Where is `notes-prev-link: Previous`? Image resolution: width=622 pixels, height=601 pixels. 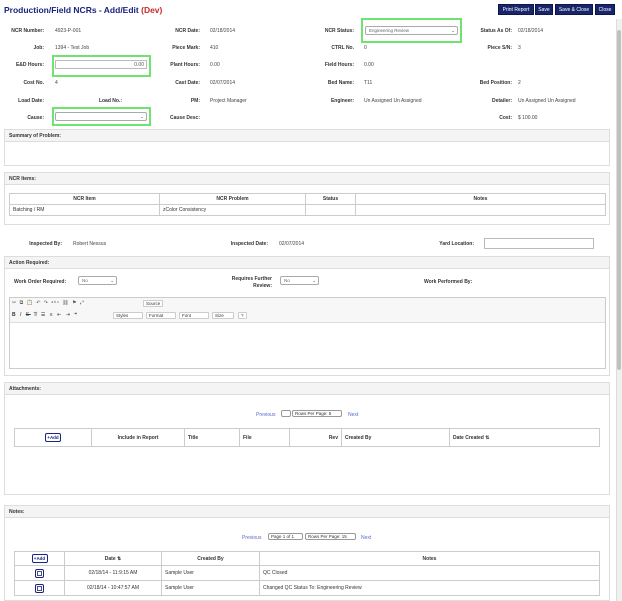
notes-prev-link: Previous is located at coordinates (251, 538).